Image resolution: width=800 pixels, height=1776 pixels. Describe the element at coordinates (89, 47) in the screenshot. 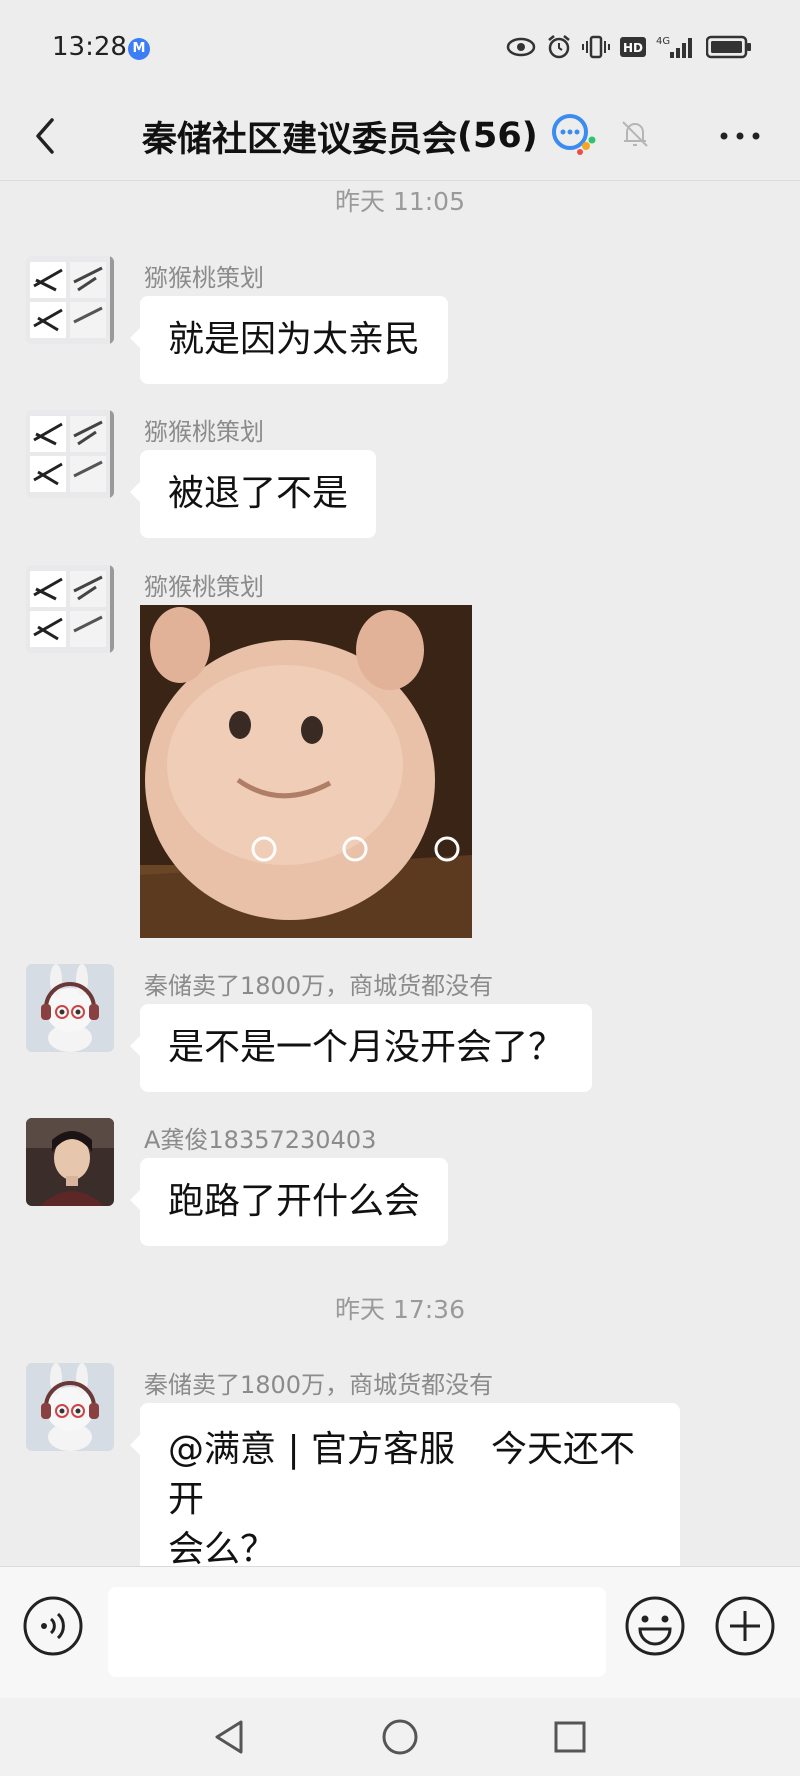

I see `status-time: 13:28` at that location.